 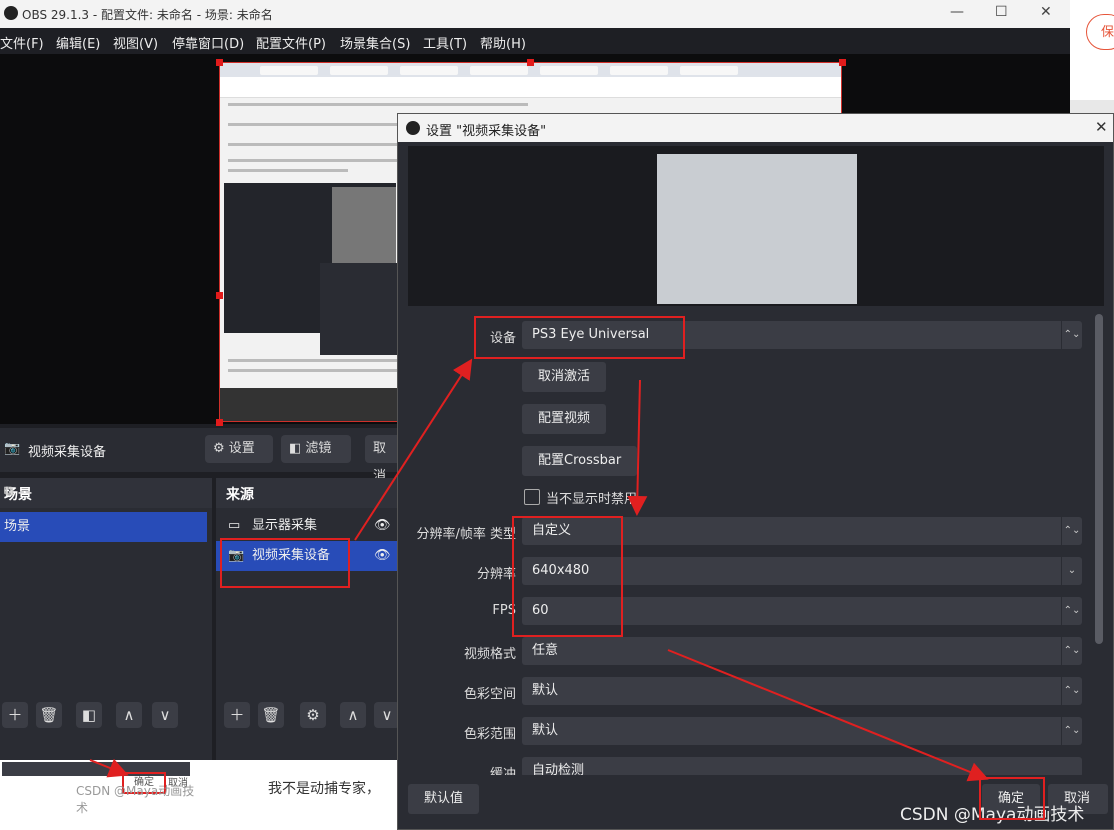 I want to click on monitor-icon: ▭, so click(x=234, y=525).